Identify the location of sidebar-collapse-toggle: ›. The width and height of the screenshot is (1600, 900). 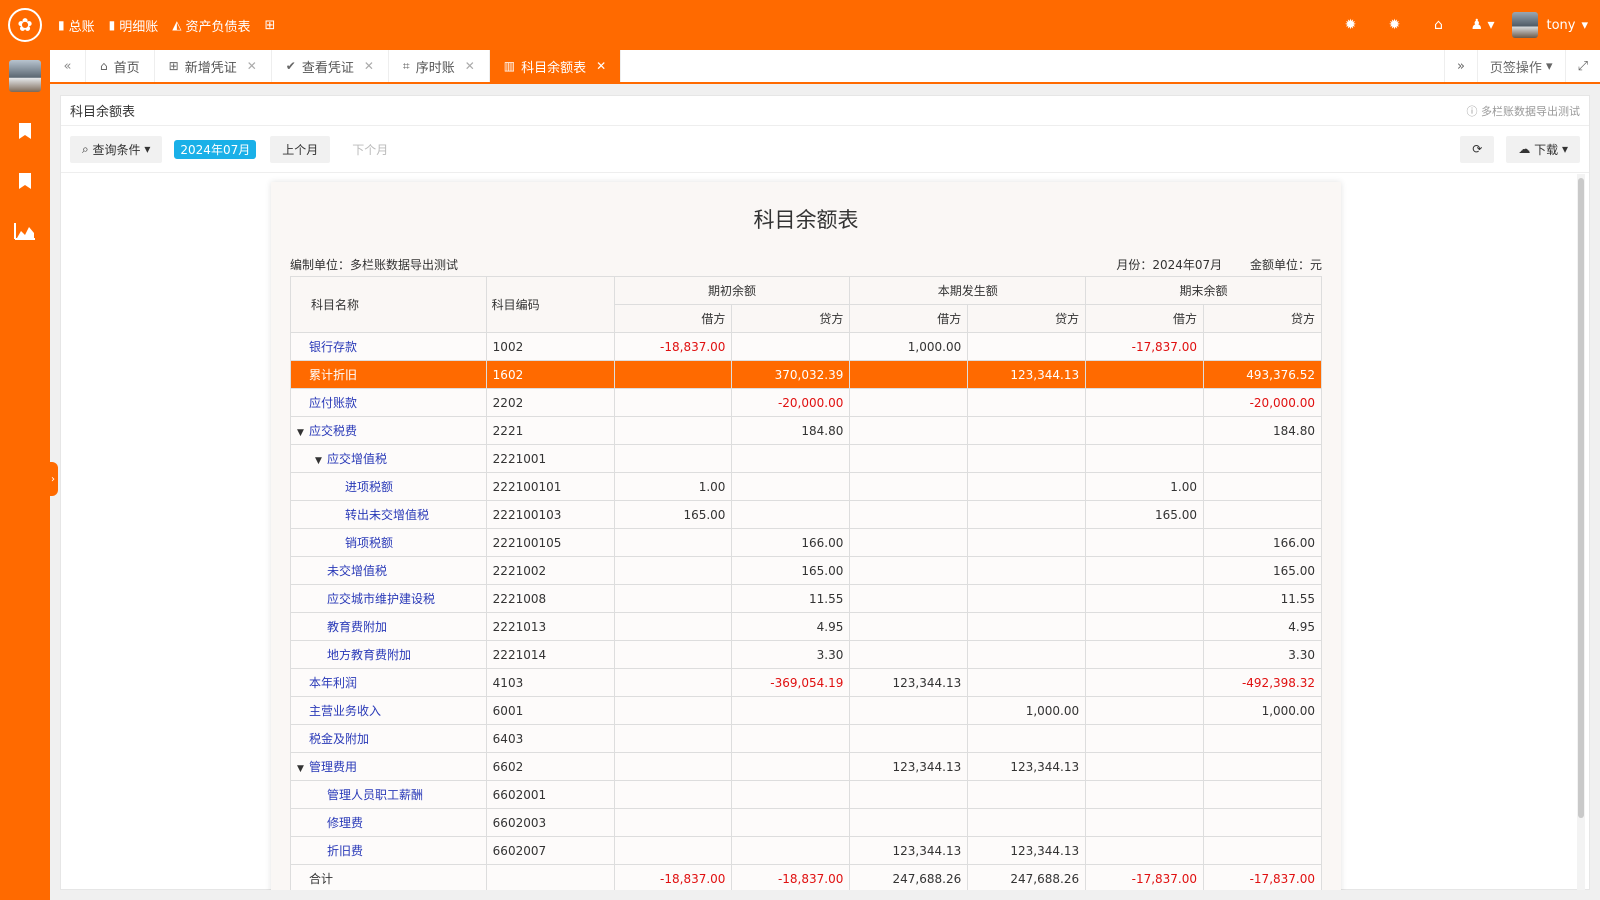
(53, 479).